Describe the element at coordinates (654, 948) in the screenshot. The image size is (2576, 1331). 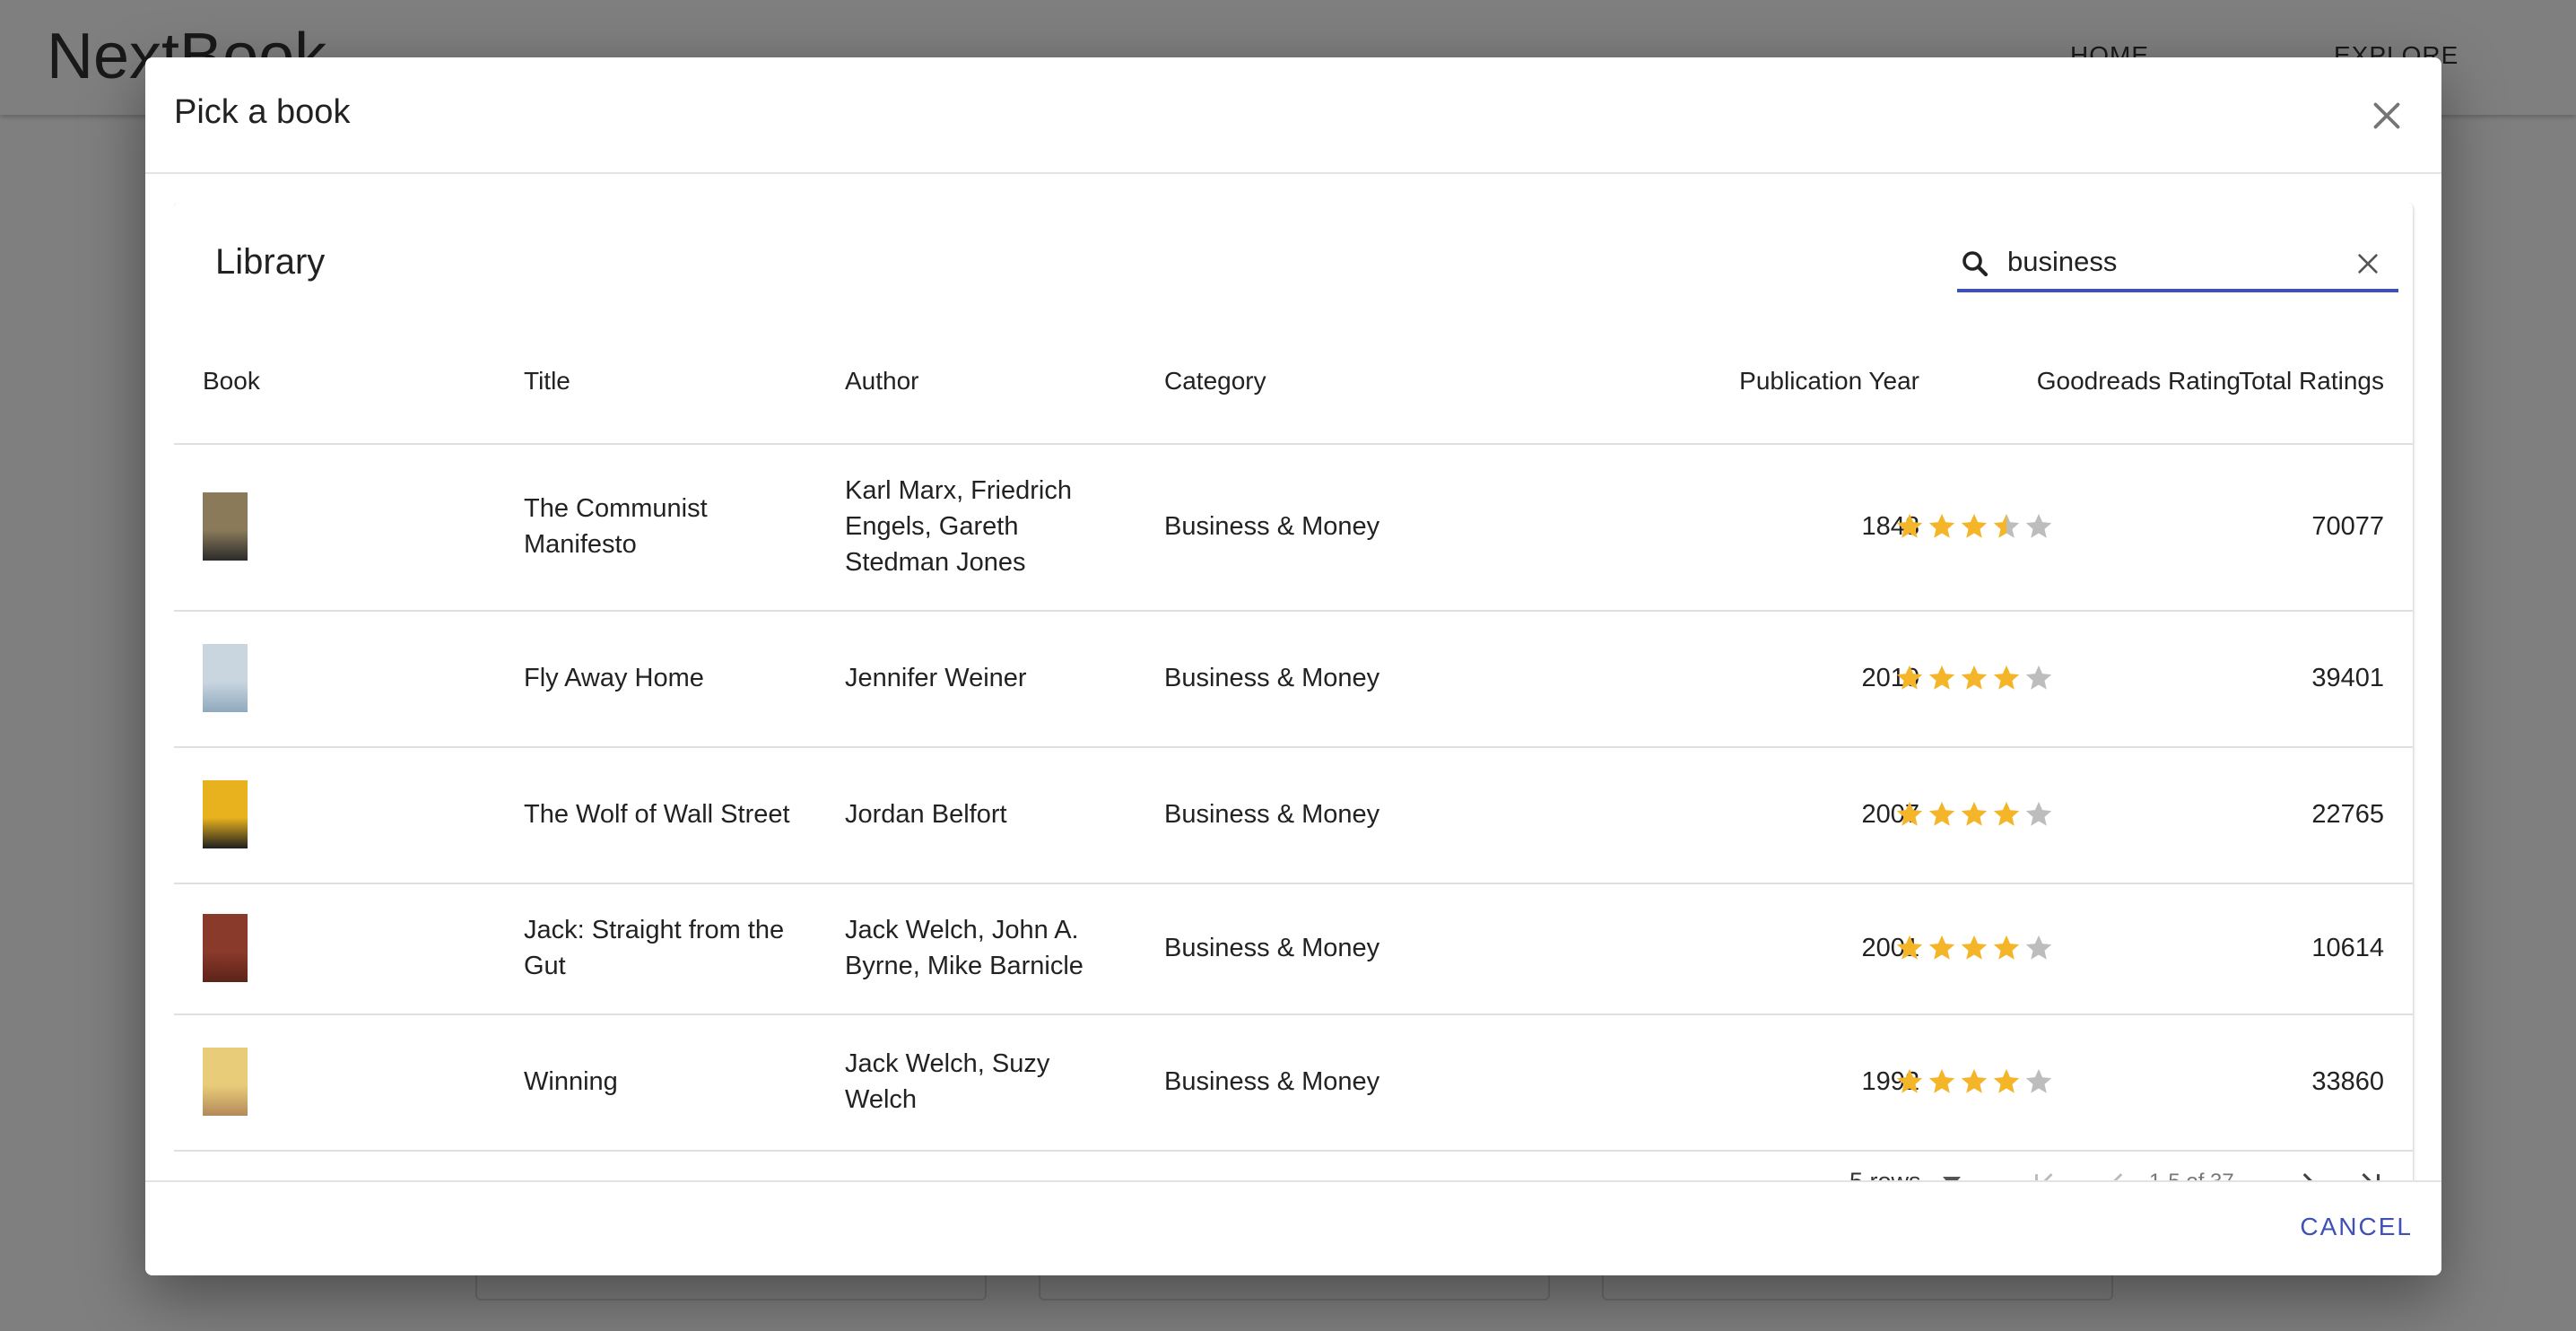
I see `book-title: Jack: Straight from the Gut` at that location.